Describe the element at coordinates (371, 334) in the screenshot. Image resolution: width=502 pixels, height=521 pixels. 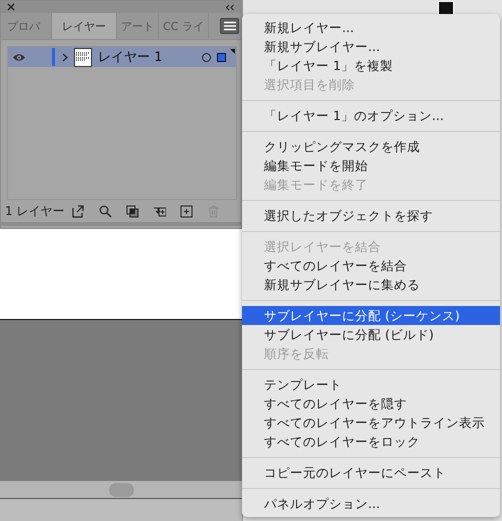
I see `menu-item: サブレイヤーに分配 (ビルド)` at that location.